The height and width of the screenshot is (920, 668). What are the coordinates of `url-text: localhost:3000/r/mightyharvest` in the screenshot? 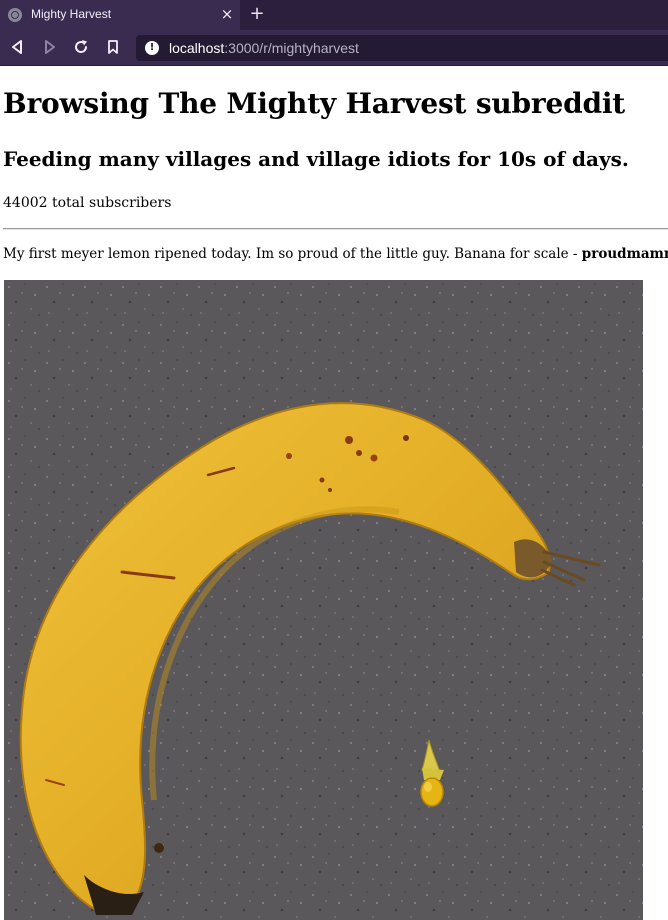 It's located at (264, 48).